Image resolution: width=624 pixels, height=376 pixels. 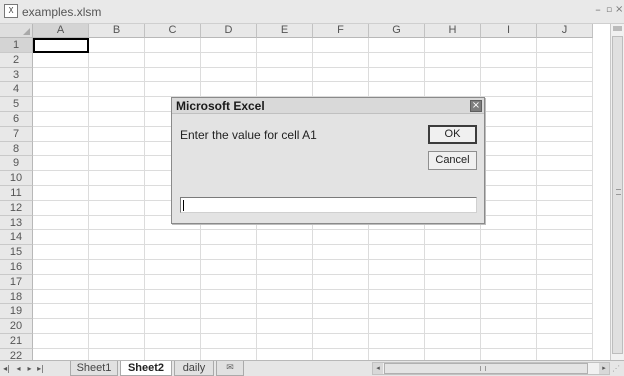 What do you see at coordinates (16, 267) in the screenshot?
I see `row-header-16: 16` at bounding box center [16, 267].